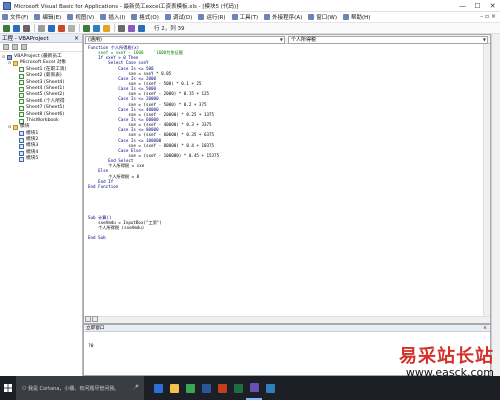 The width and height of the screenshot is (500, 400). I want to click on immediate-window-input: ?0, so click(287, 340).